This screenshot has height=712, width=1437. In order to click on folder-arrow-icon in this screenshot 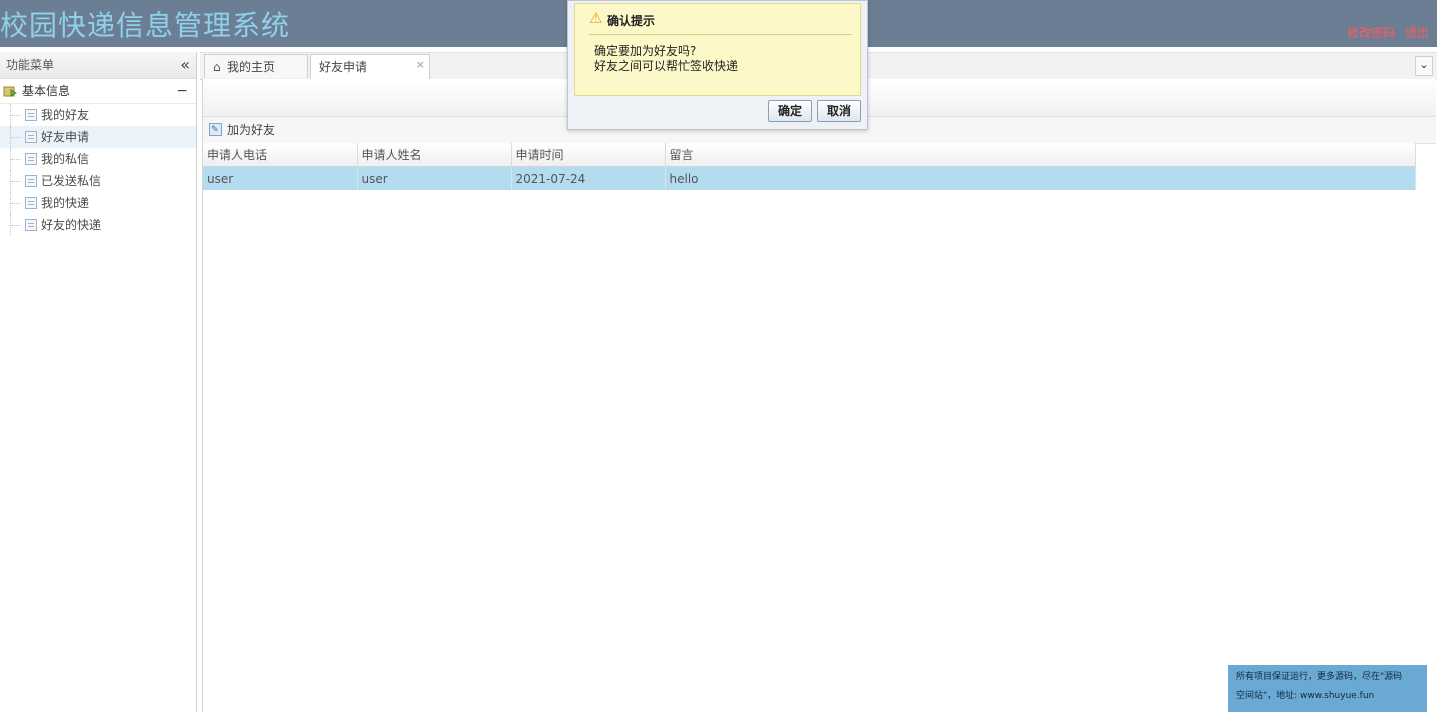, I will do `click(10, 91)`.